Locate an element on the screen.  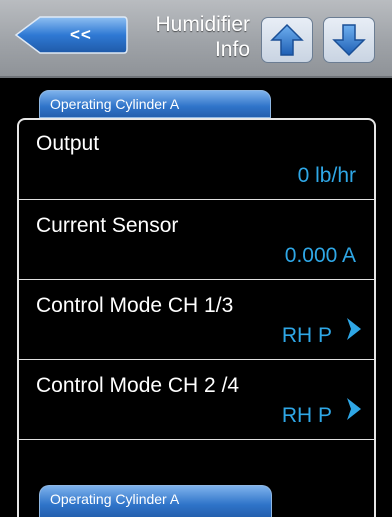
row-label: Current Sensor is located at coordinates (107, 225).